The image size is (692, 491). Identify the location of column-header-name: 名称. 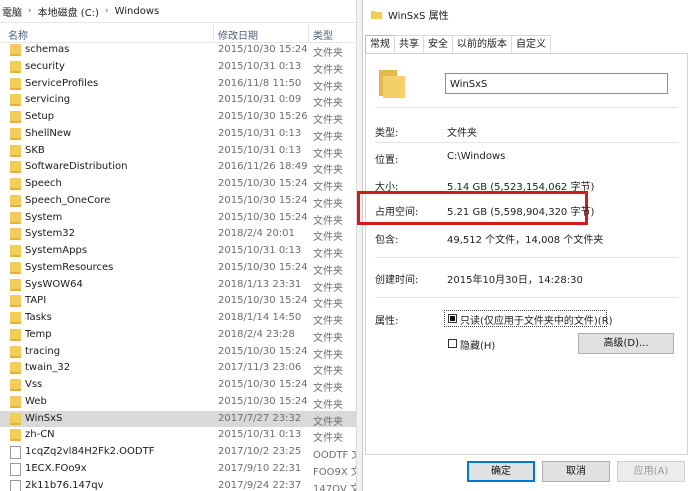
(18, 34).